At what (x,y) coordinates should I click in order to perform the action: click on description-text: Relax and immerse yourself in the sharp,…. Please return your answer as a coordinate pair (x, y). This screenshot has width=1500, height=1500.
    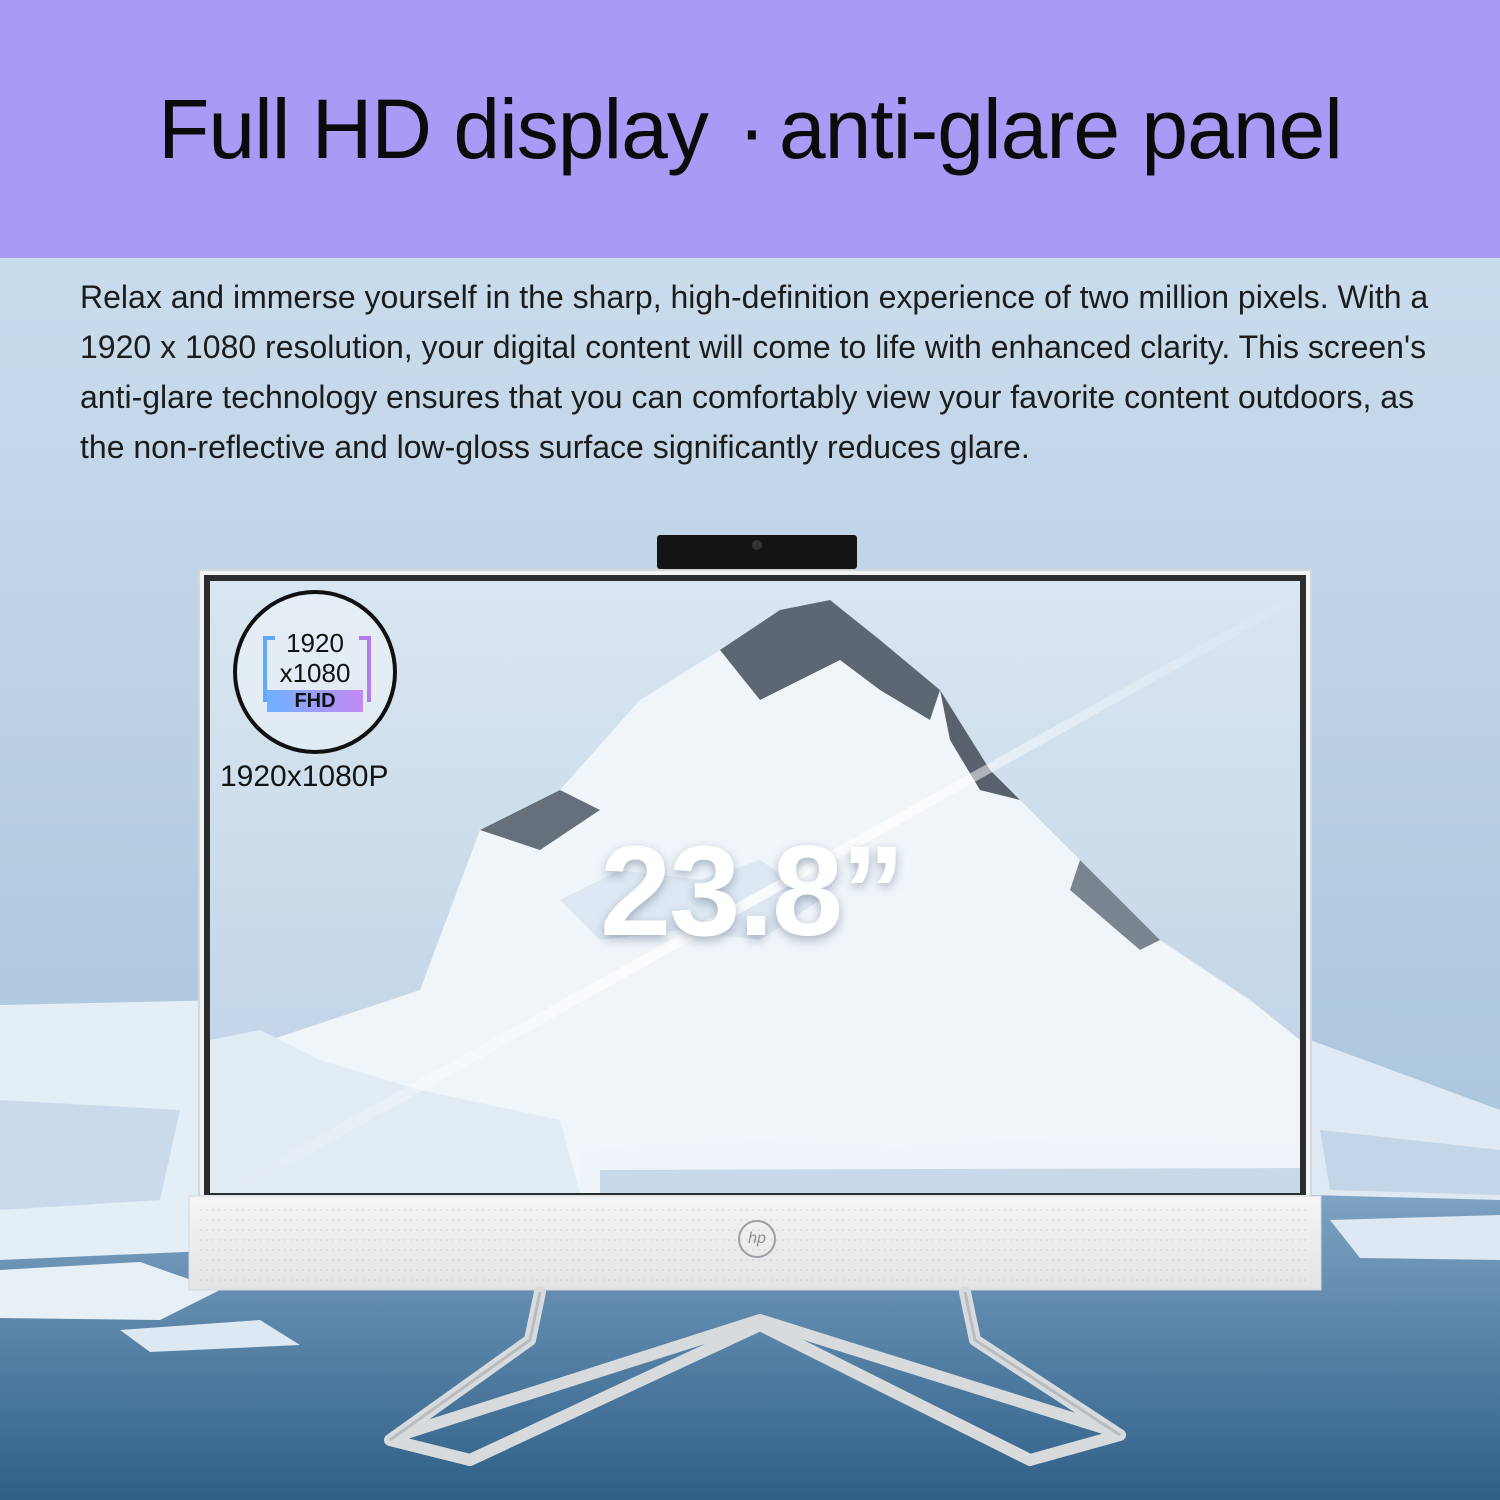
    Looking at the image, I should click on (754, 372).